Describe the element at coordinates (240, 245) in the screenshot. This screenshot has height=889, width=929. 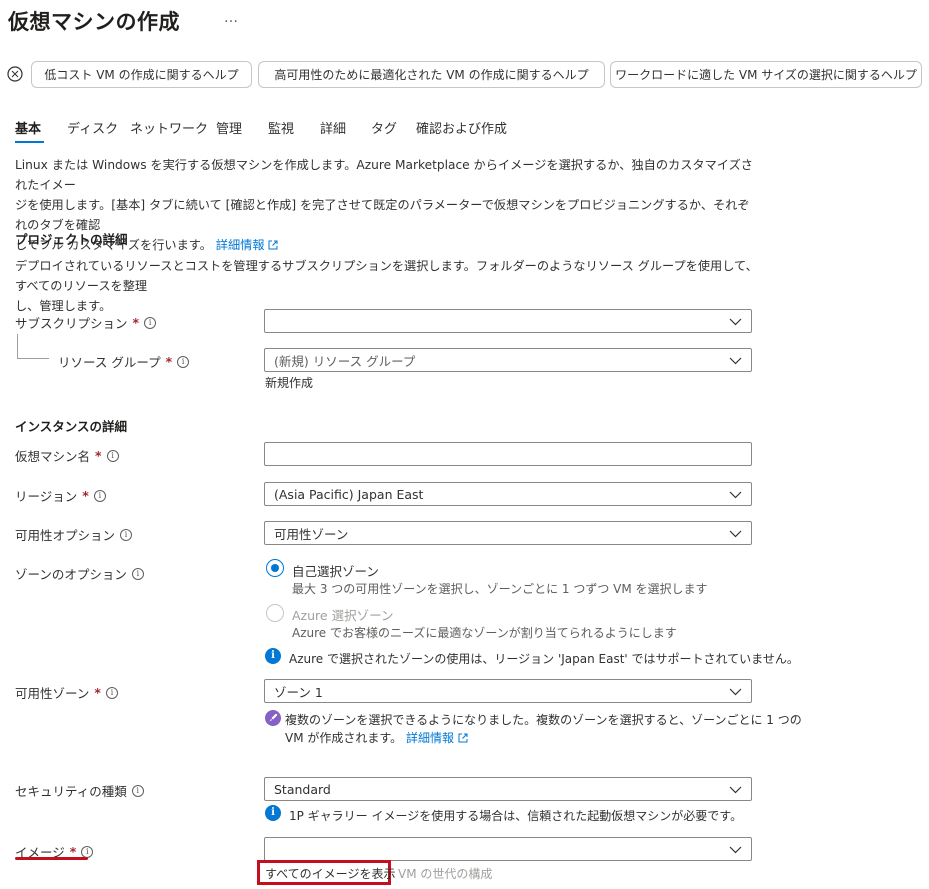
I see `intro-learn-more-link: 詳細情報` at that location.